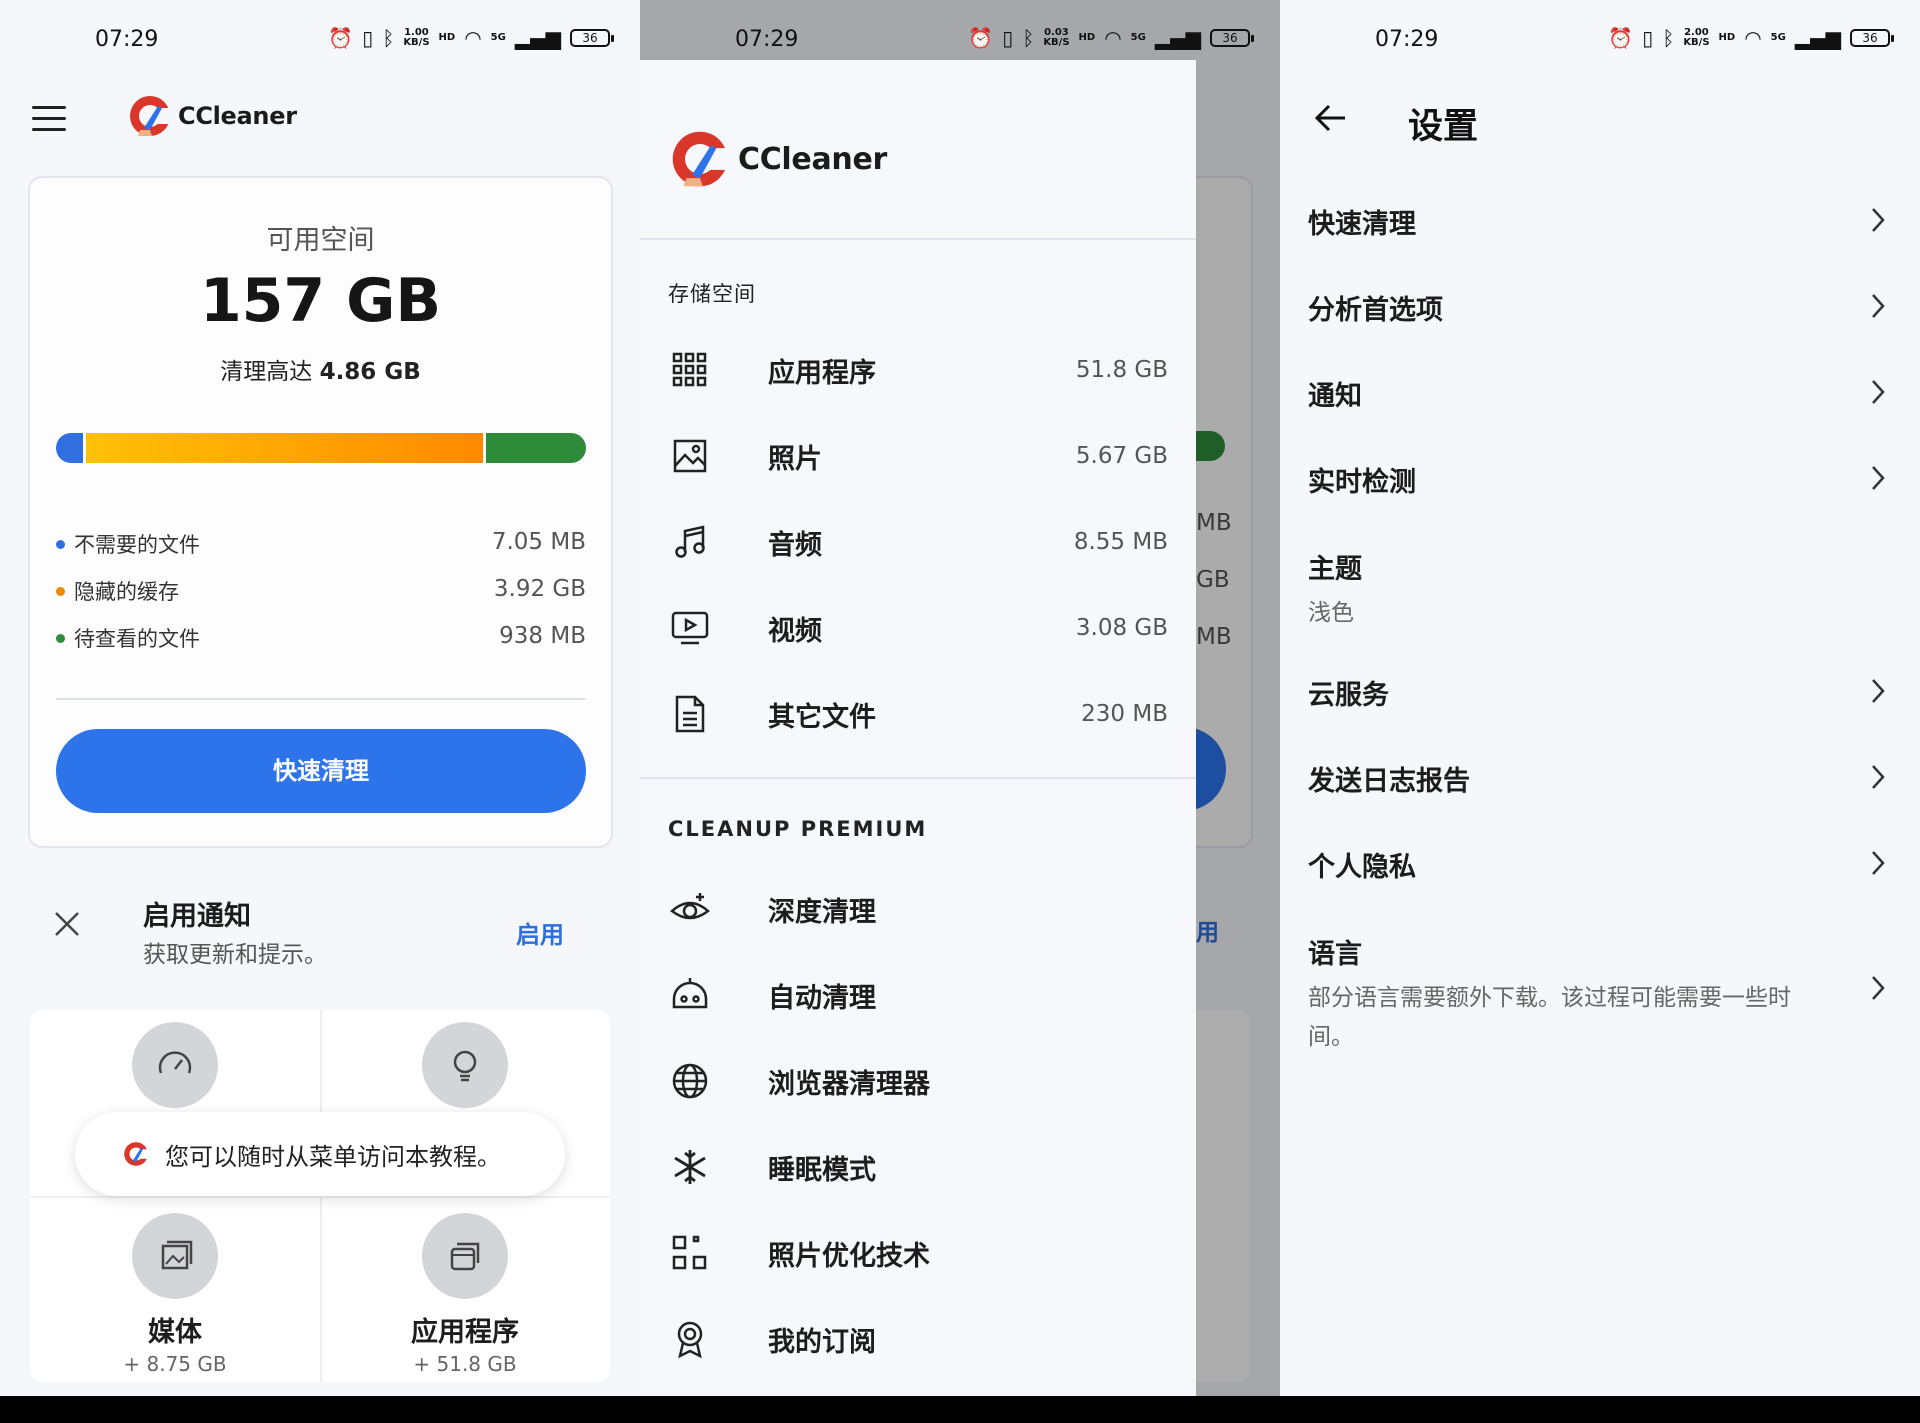  I want to click on status-bar: 07:29 ⏰ ▯ ᛒ 2.00 KB/S HD ◠ 5G ▂▄▆ 36, so click(1600, 40).